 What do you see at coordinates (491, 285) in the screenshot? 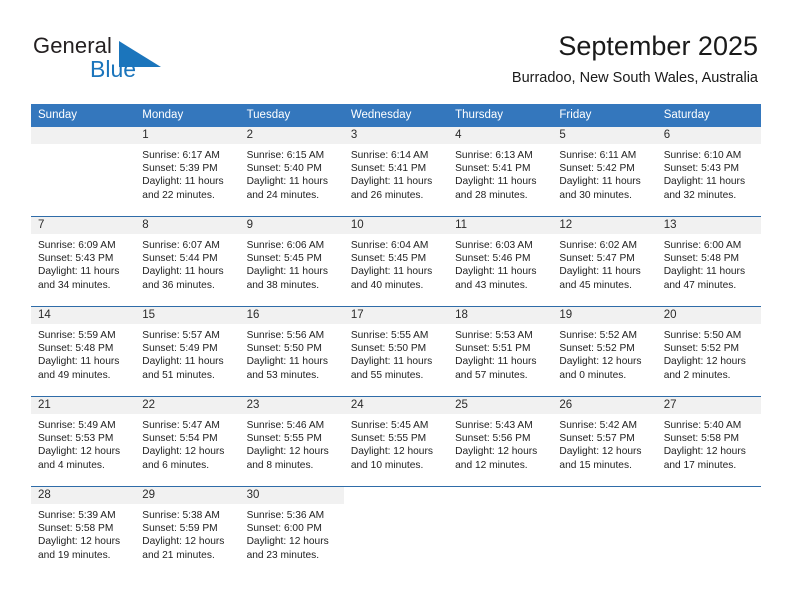
I see `daylight-duration-line2: and 43 minutes.` at bounding box center [491, 285].